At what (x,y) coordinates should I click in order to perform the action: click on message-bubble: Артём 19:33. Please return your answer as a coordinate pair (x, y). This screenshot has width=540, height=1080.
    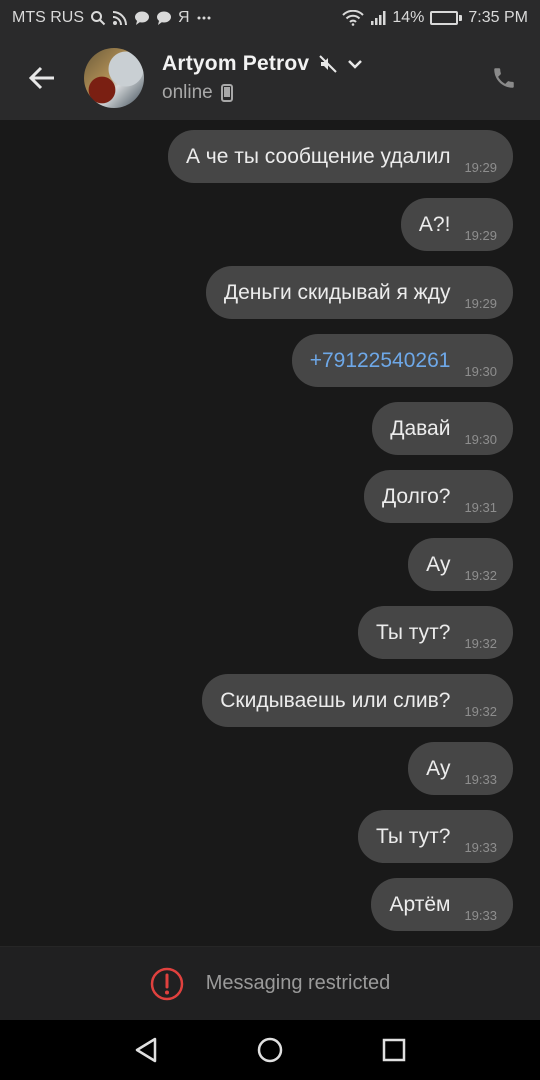
    Looking at the image, I should click on (442, 904).